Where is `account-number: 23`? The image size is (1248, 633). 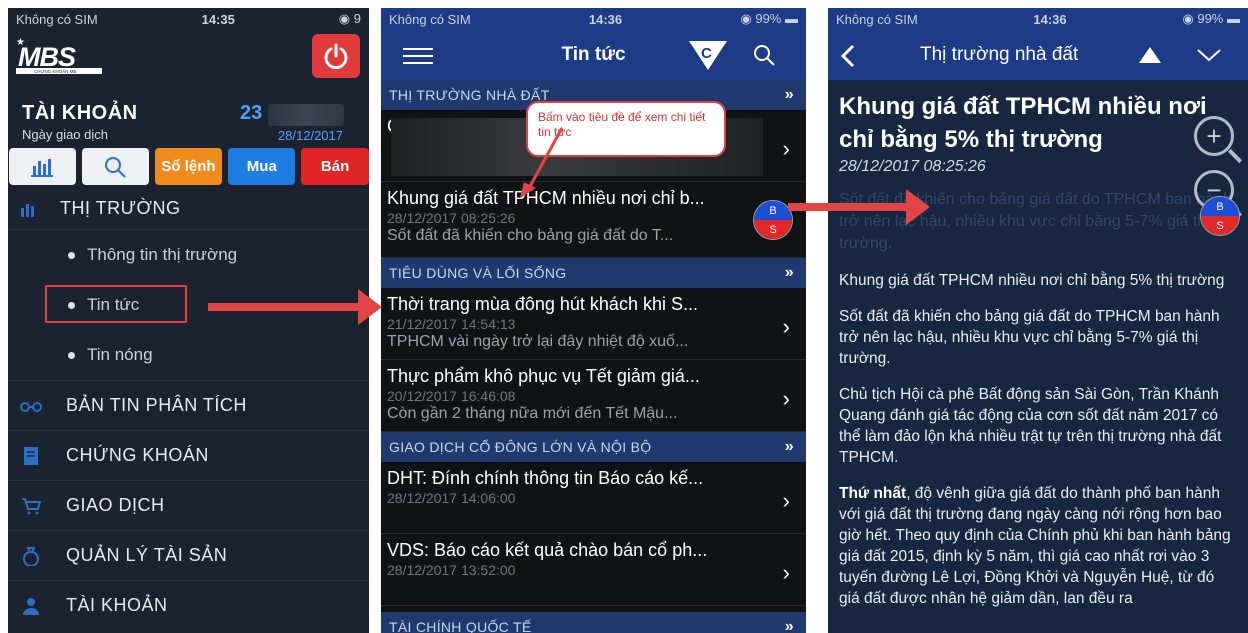 account-number: 23 is located at coordinates (251, 113).